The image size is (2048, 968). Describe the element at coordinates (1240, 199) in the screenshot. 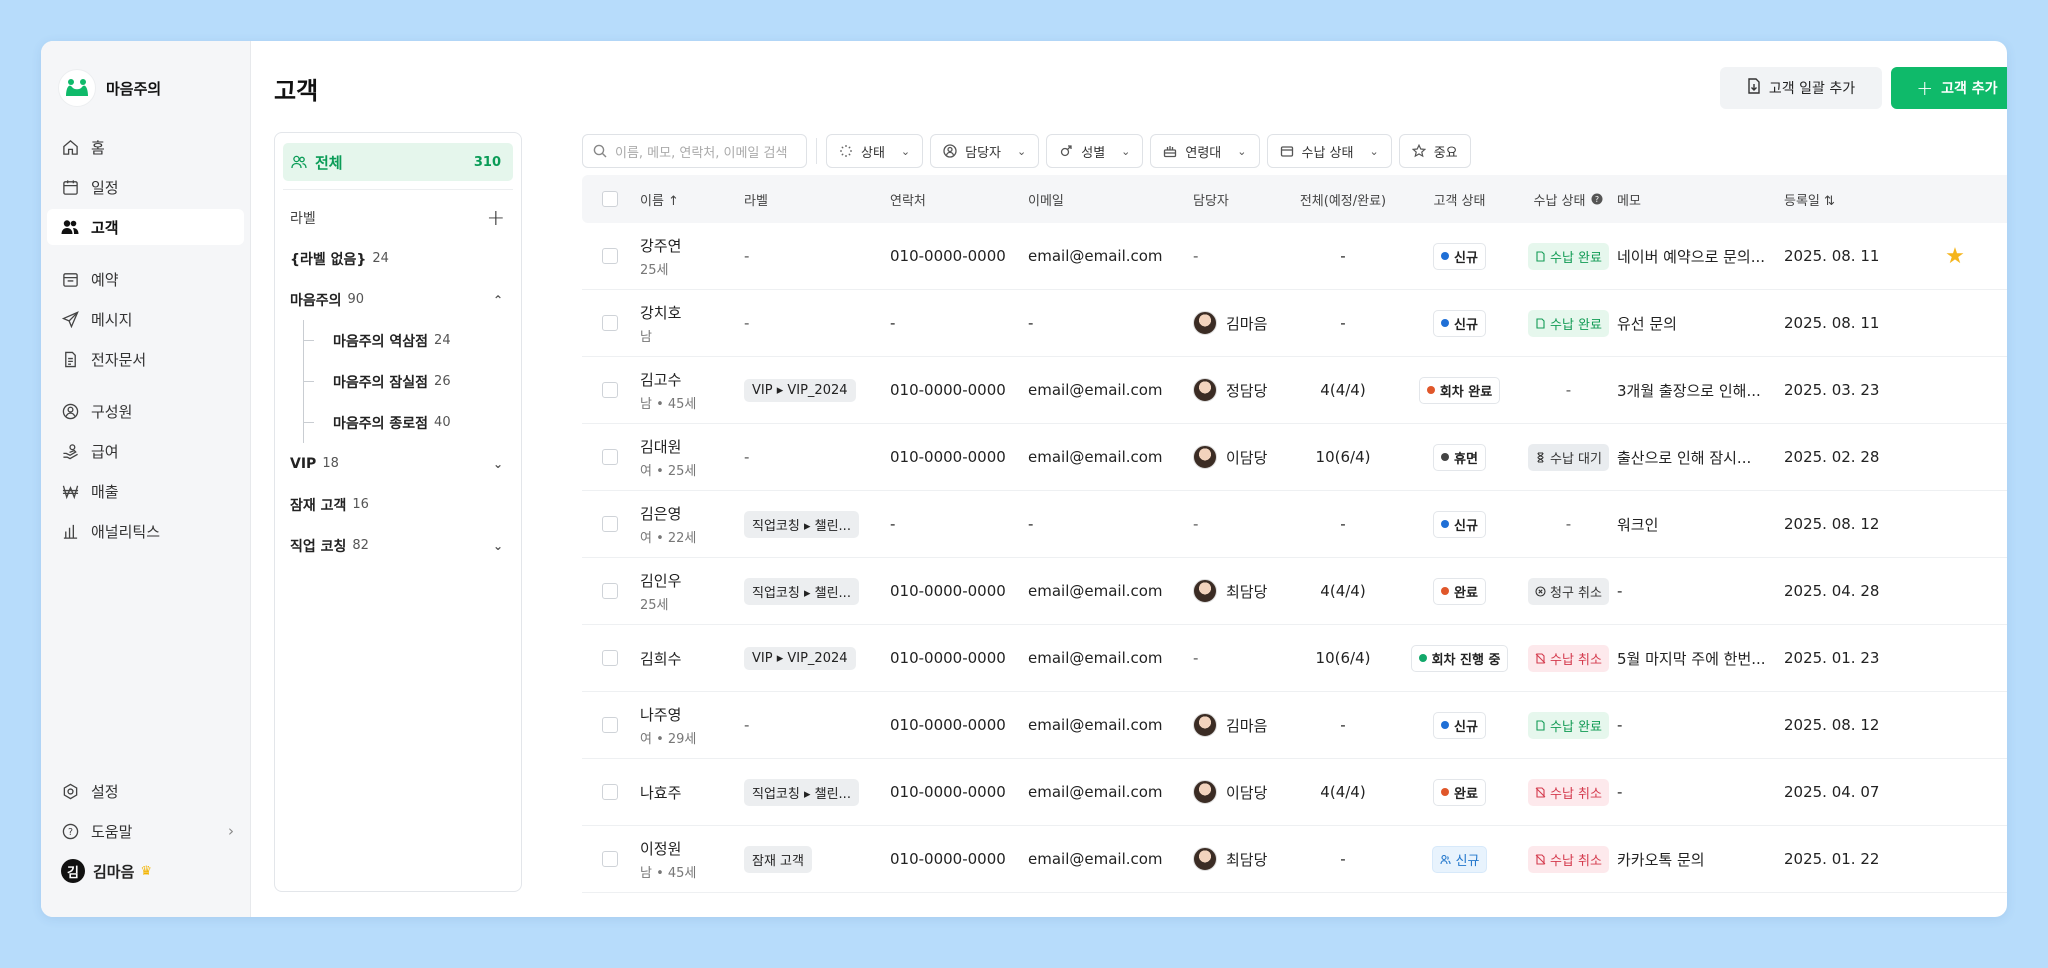

I see `column-header: 담당자` at that location.